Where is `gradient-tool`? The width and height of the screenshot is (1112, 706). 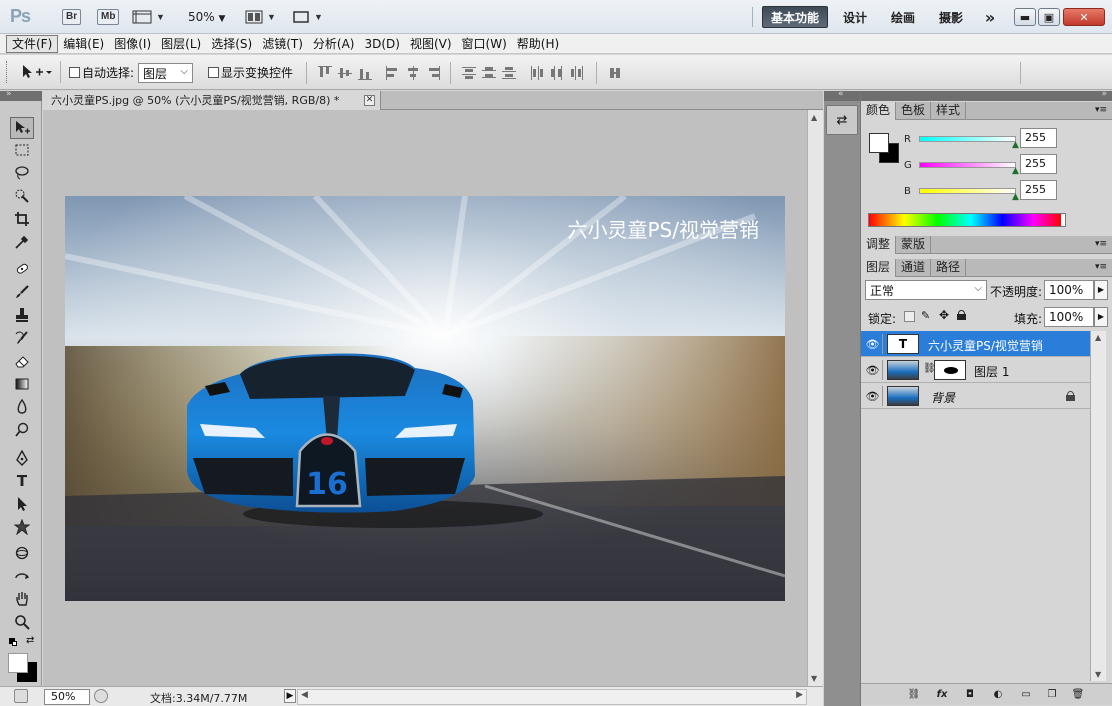 gradient-tool is located at coordinates (22, 384).